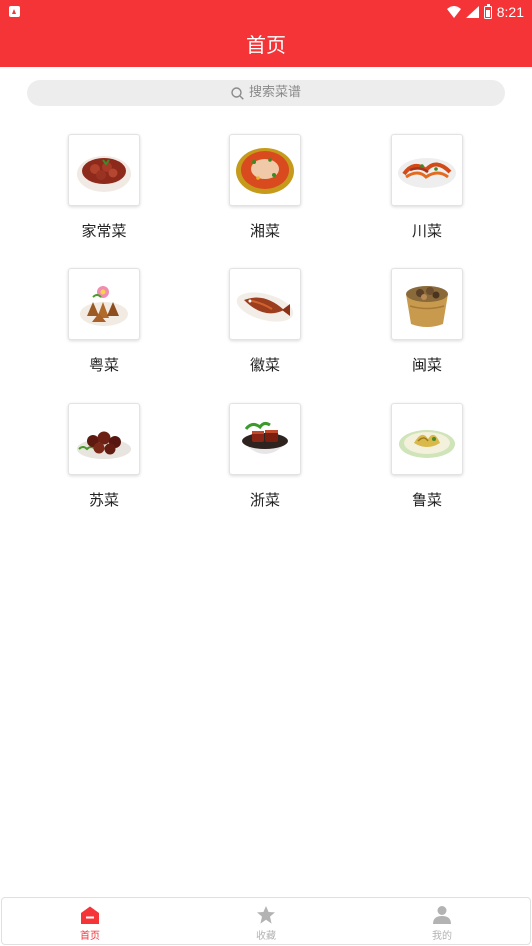 This screenshot has width=532, height=946. Describe the element at coordinates (510, 12) in the screenshot. I see `status-time: 8:21` at that location.